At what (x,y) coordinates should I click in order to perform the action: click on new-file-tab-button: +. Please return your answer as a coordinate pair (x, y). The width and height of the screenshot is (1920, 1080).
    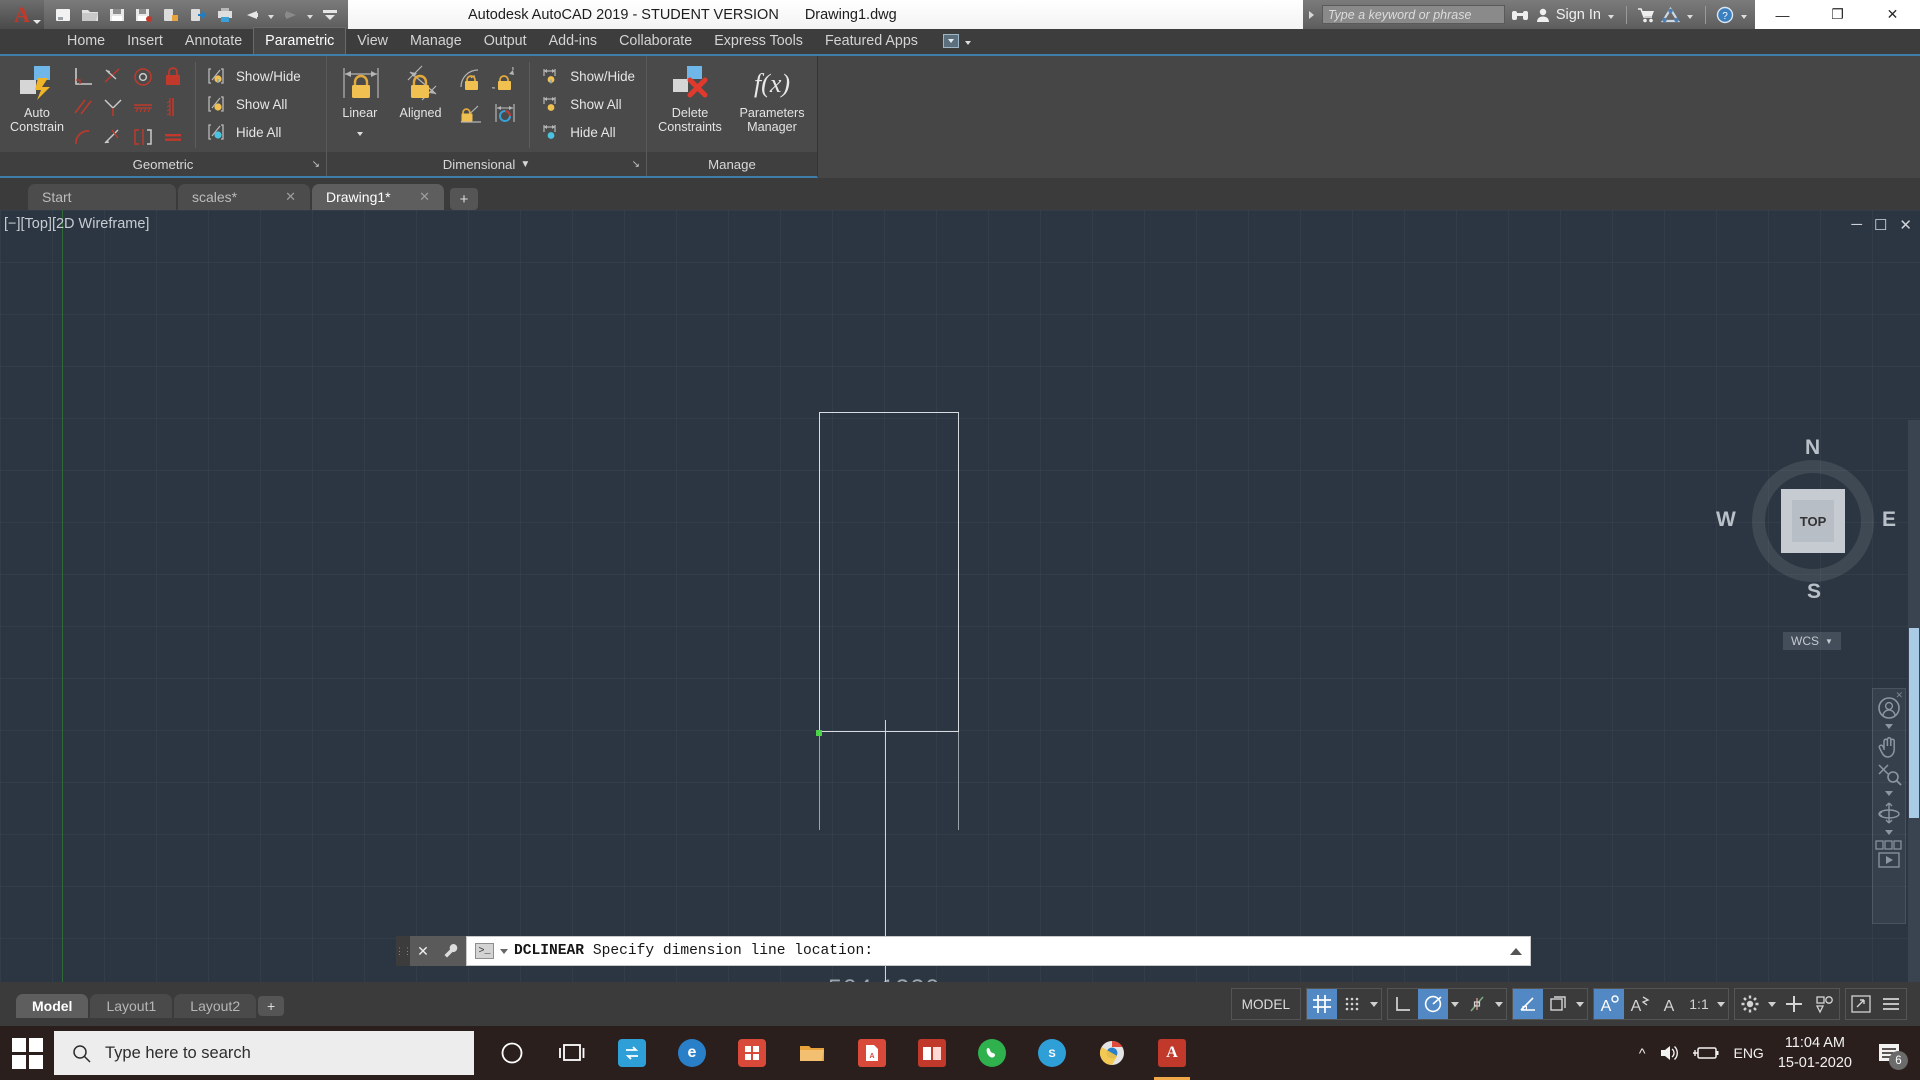
    Looking at the image, I should click on (464, 199).